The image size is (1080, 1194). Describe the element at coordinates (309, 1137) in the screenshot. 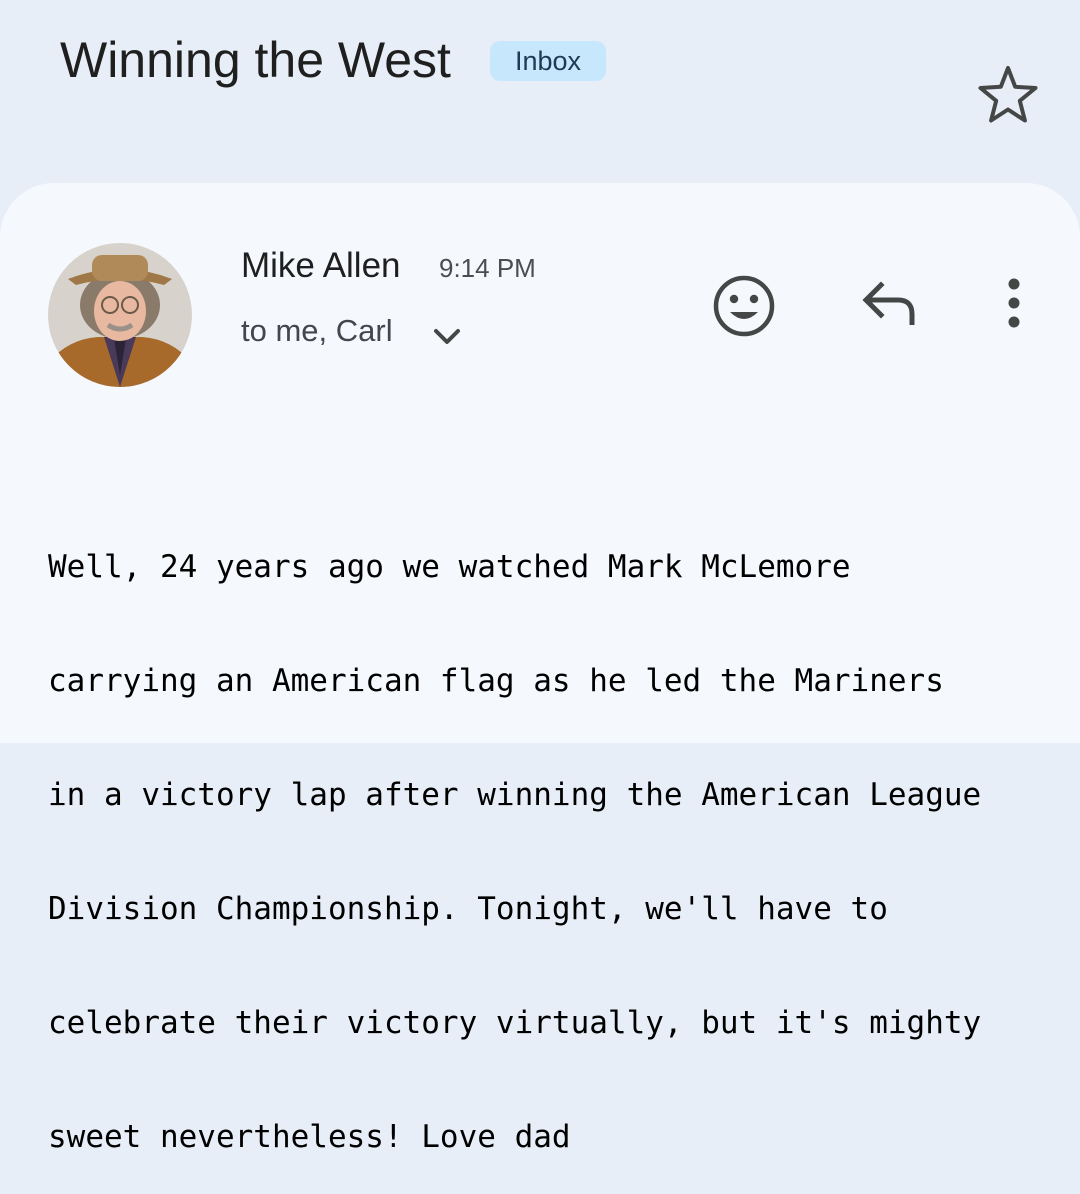

I see `body-line: sweet nevertheless! Love dad` at that location.